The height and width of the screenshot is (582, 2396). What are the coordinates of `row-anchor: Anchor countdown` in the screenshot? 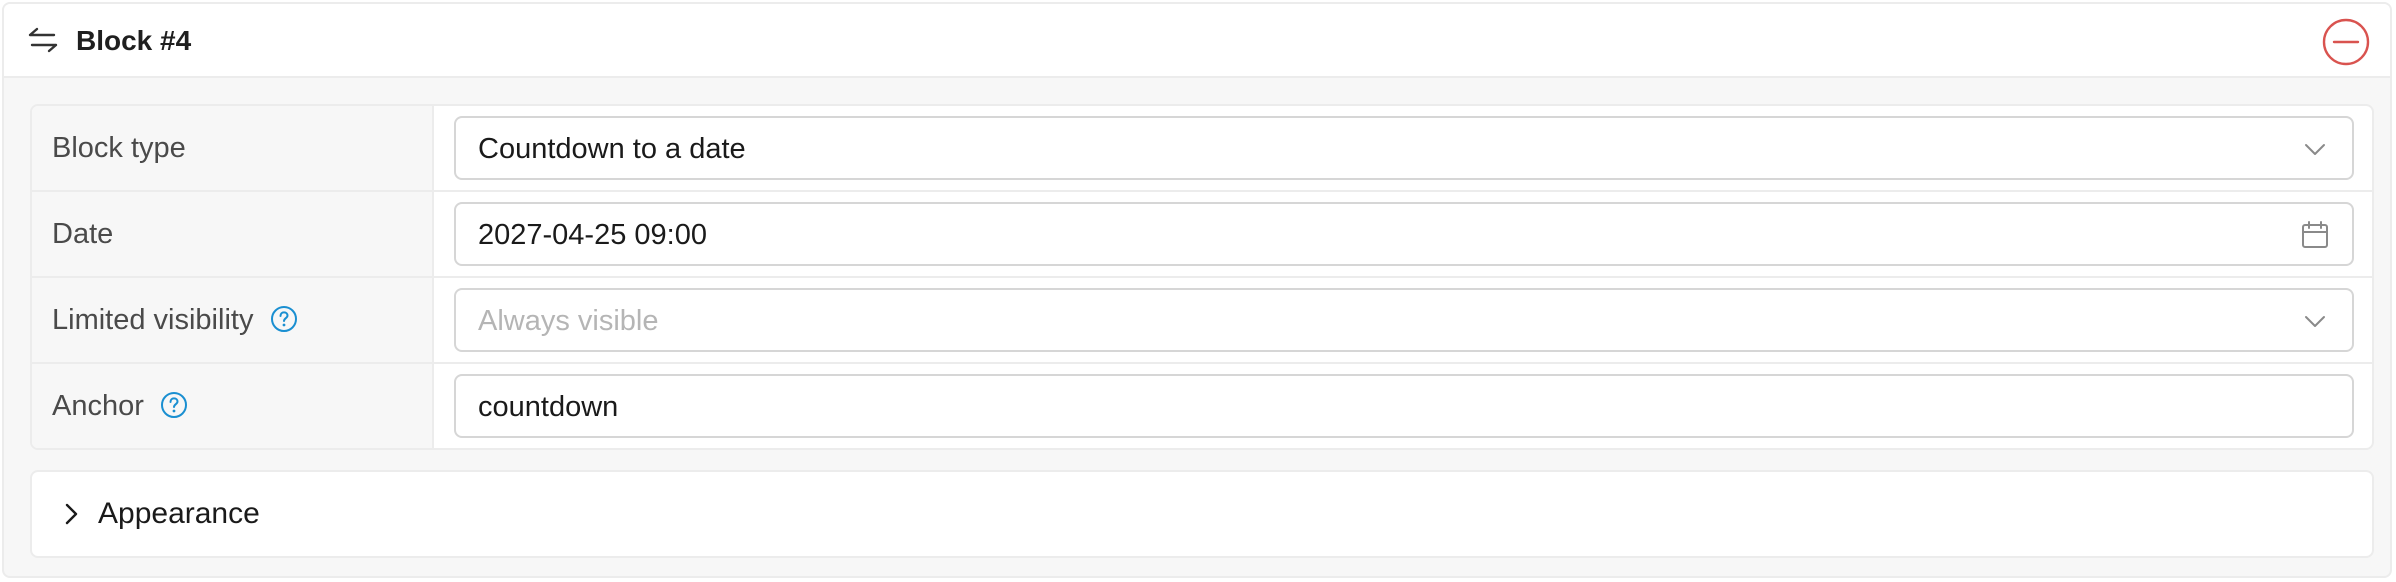 It's located at (1202, 406).